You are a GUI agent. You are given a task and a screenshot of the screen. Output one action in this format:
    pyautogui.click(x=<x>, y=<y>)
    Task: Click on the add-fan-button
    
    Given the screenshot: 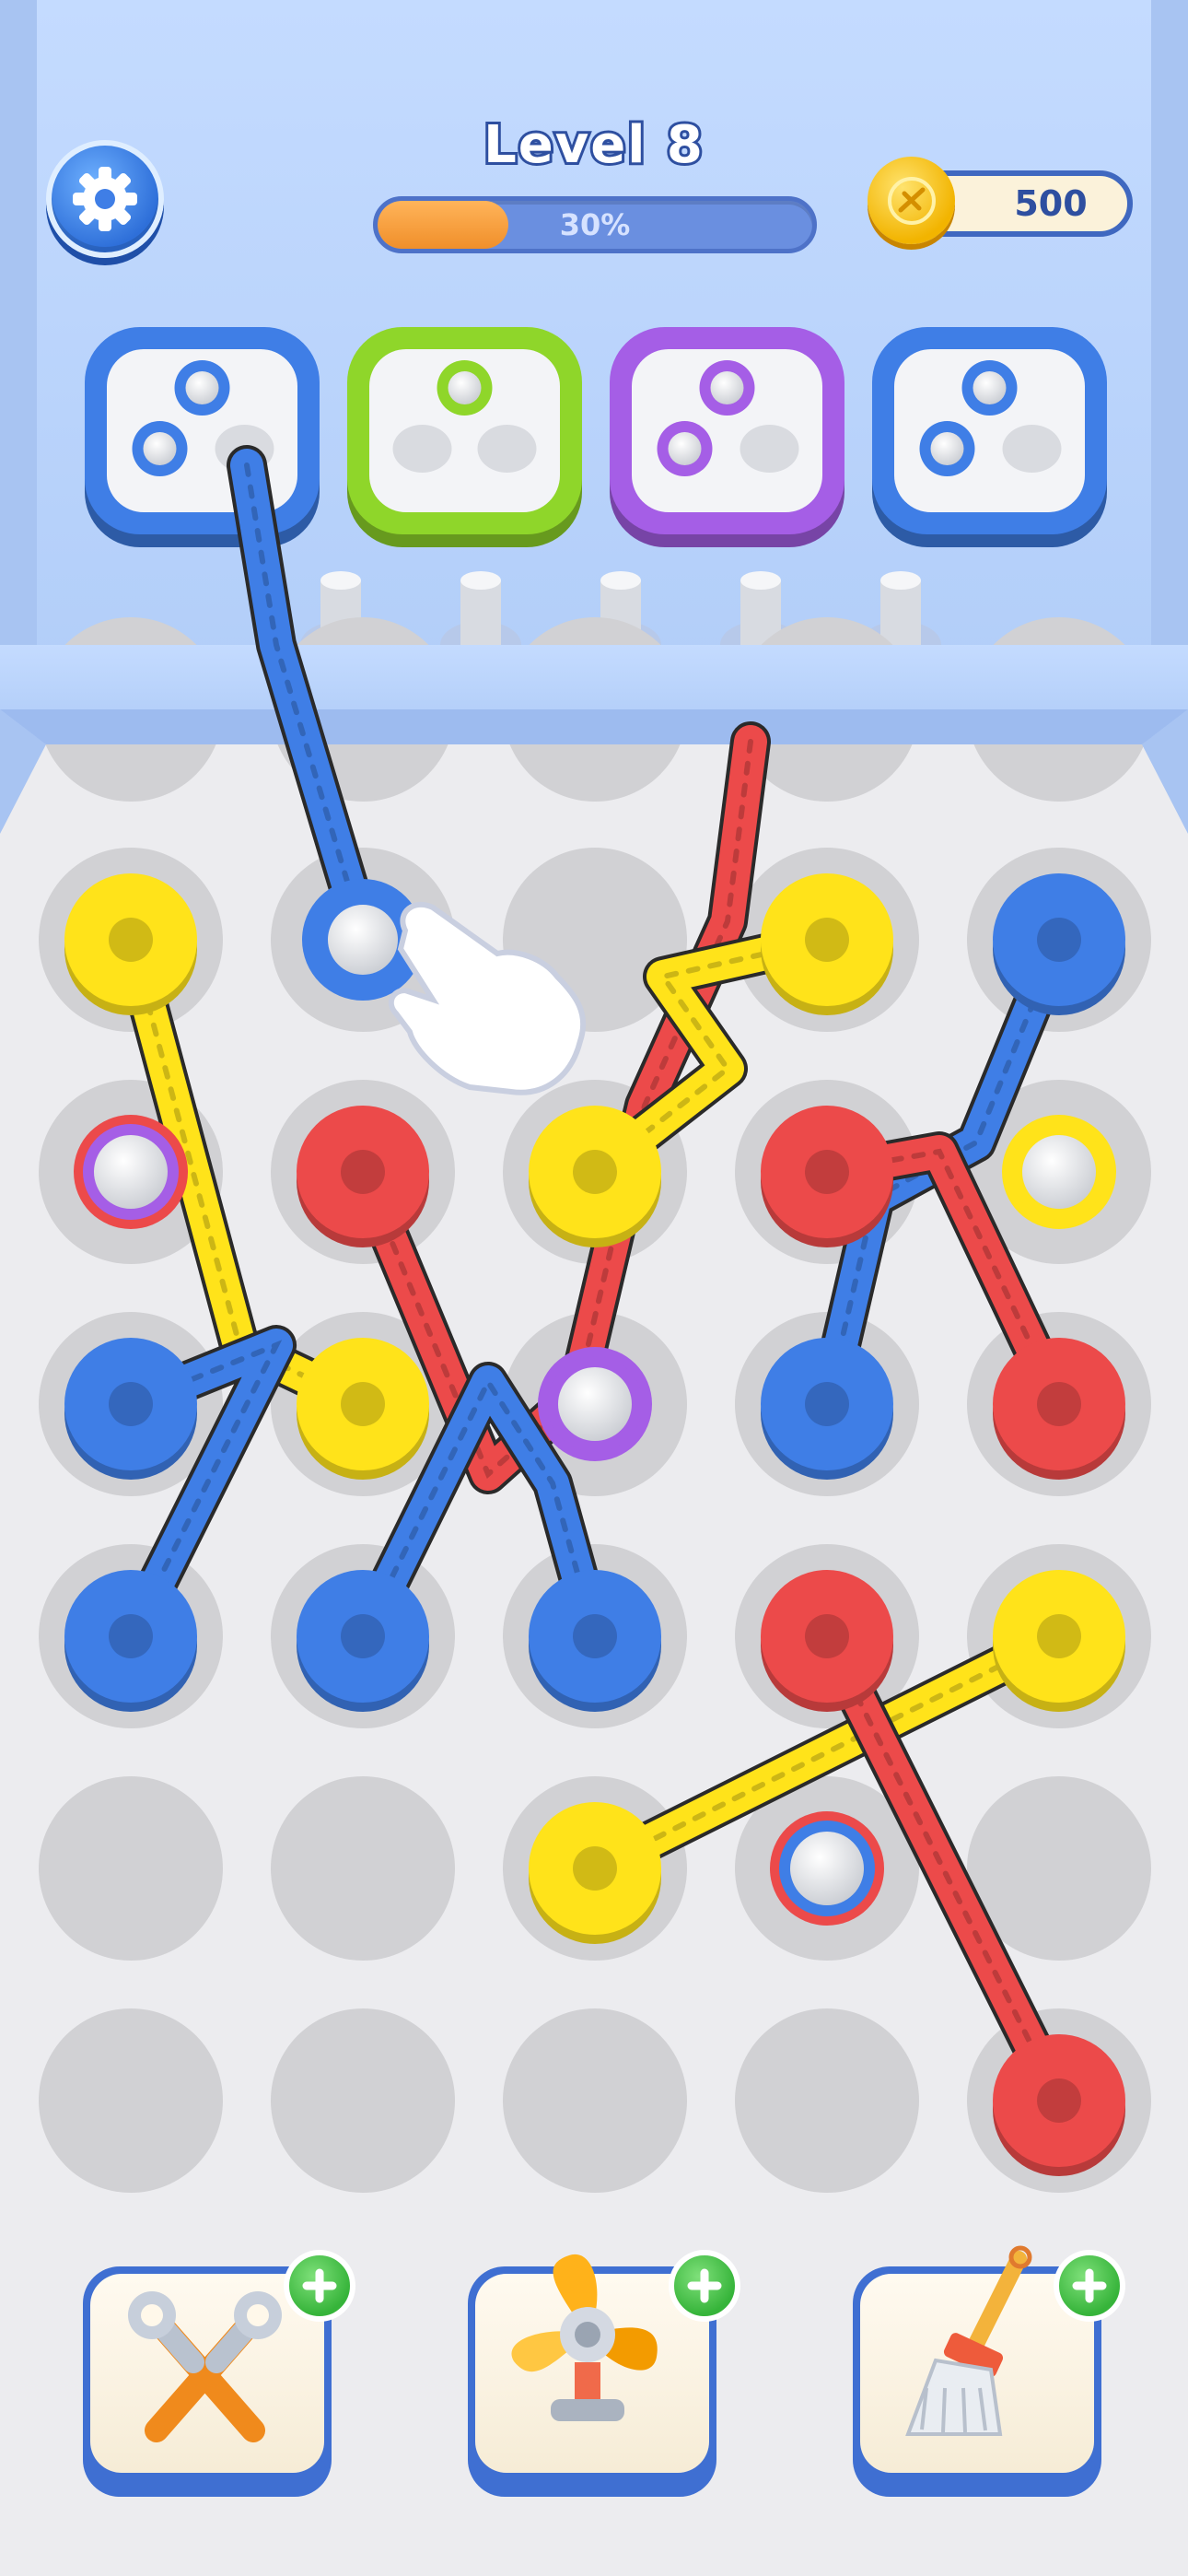 What is the action you would take?
    pyautogui.click(x=705, y=2286)
    